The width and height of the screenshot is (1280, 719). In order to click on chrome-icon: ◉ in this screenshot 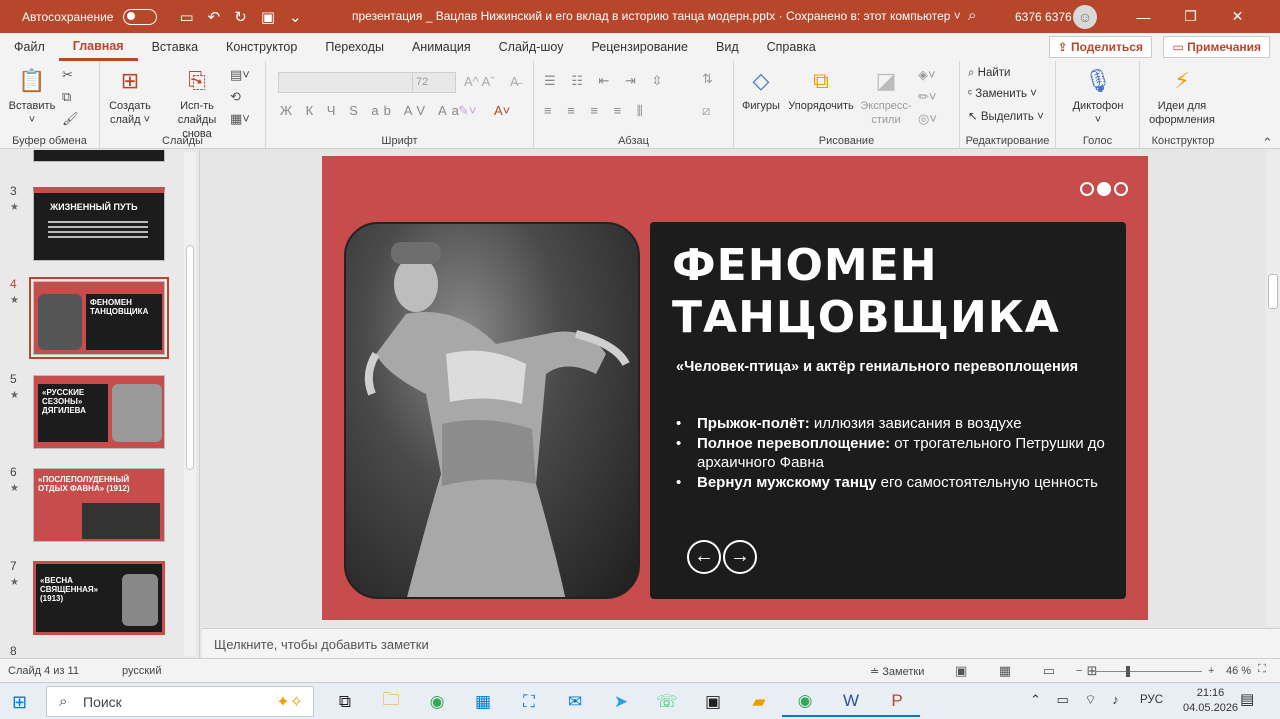, I will do `click(437, 701)`.